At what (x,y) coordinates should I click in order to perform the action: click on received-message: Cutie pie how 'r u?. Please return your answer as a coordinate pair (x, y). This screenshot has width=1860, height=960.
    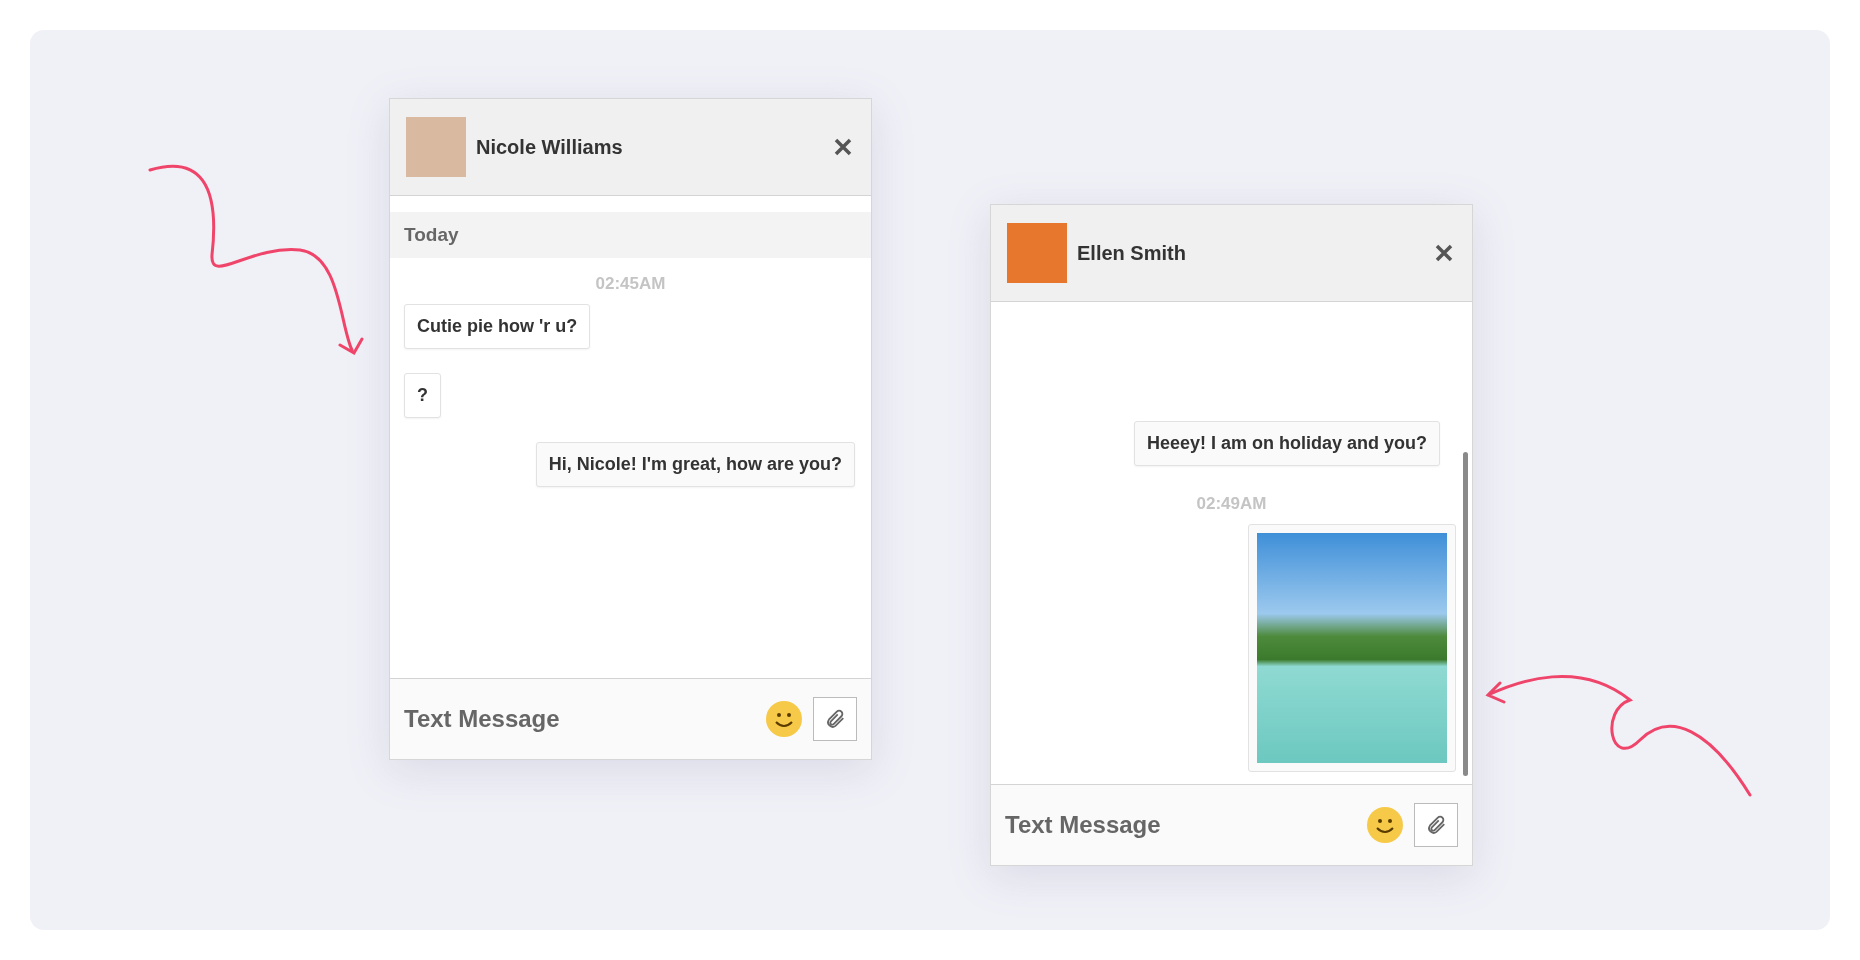
    Looking at the image, I should click on (497, 326).